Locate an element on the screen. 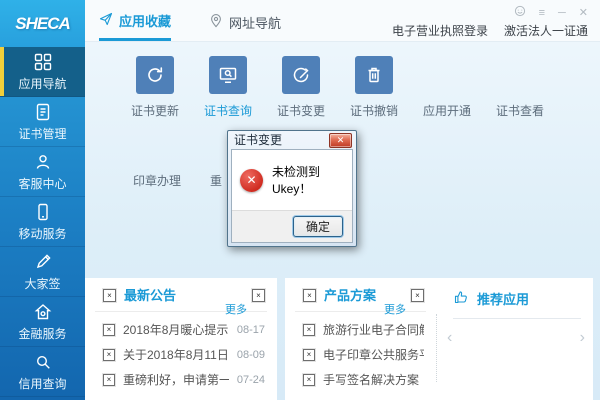  sidebar-item-cert-management: 证书管理 is located at coordinates (42, 122).